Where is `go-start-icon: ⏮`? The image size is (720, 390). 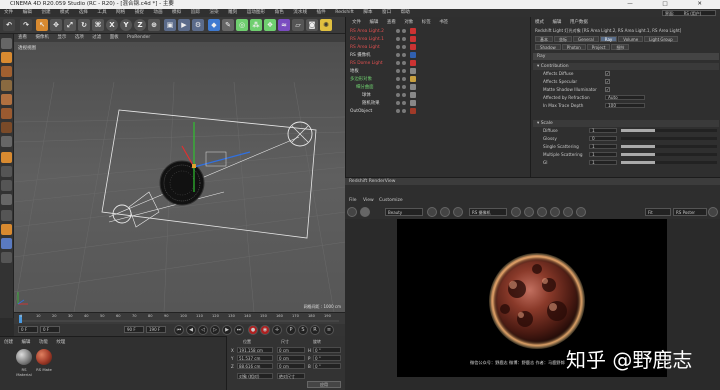 go-start-icon: ⏮ is located at coordinates (179, 330).